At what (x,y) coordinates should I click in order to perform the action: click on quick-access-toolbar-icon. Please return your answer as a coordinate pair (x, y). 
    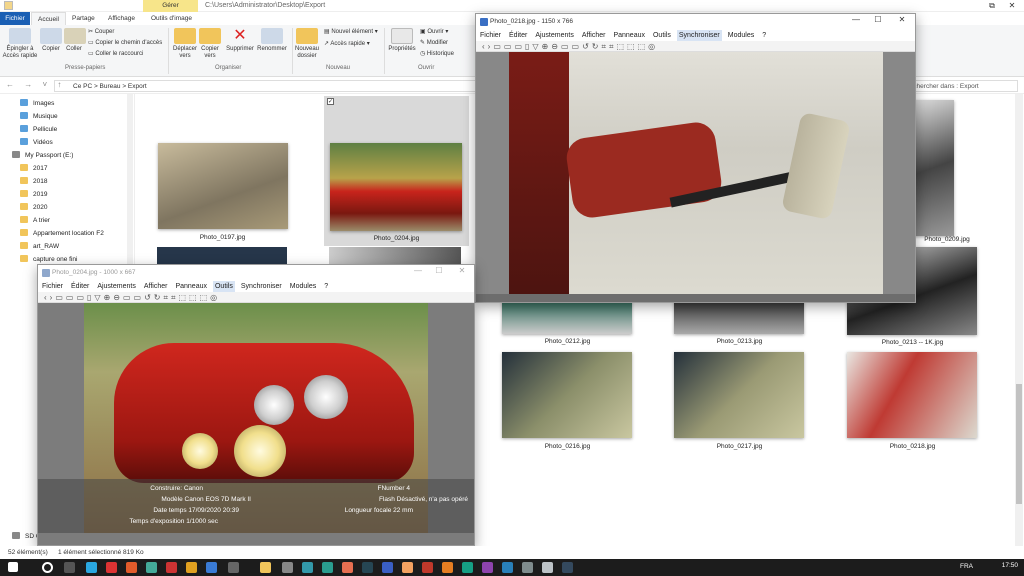
    Looking at the image, I should click on (8, 5).